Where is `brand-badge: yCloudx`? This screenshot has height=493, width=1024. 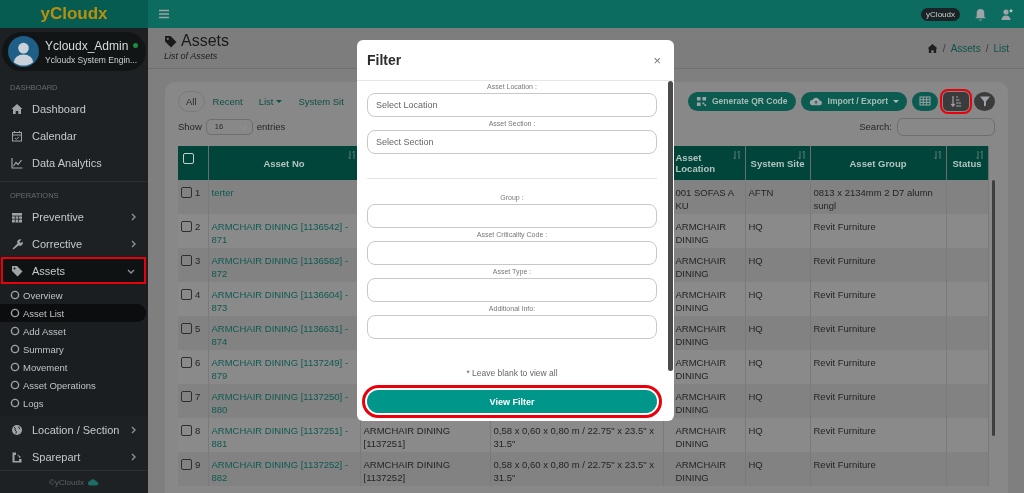 brand-badge: yCloudx is located at coordinates (940, 14).